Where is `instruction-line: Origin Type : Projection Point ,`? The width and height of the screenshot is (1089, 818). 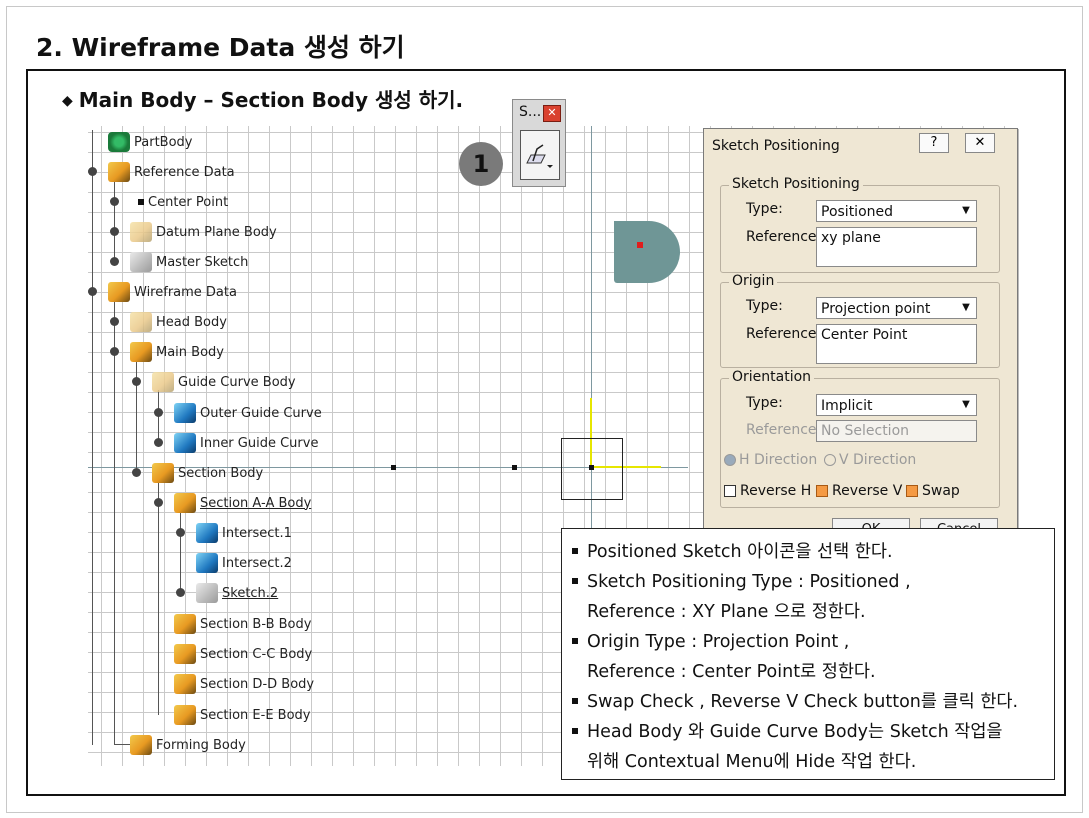 instruction-line: Origin Type : Projection Point , is located at coordinates (813, 642).